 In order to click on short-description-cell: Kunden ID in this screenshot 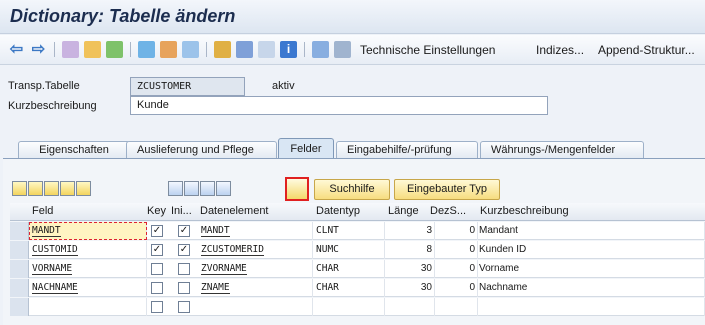, I will do `click(591, 250)`.